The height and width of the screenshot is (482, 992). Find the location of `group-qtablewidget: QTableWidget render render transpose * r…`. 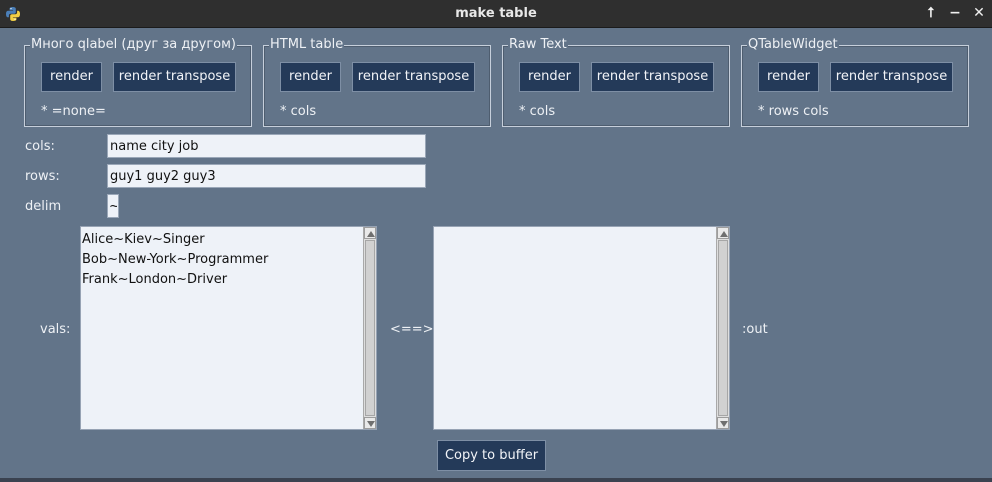

group-qtablewidget: QTableWidget render render transpose * r… is located at coordinates (855, 82).